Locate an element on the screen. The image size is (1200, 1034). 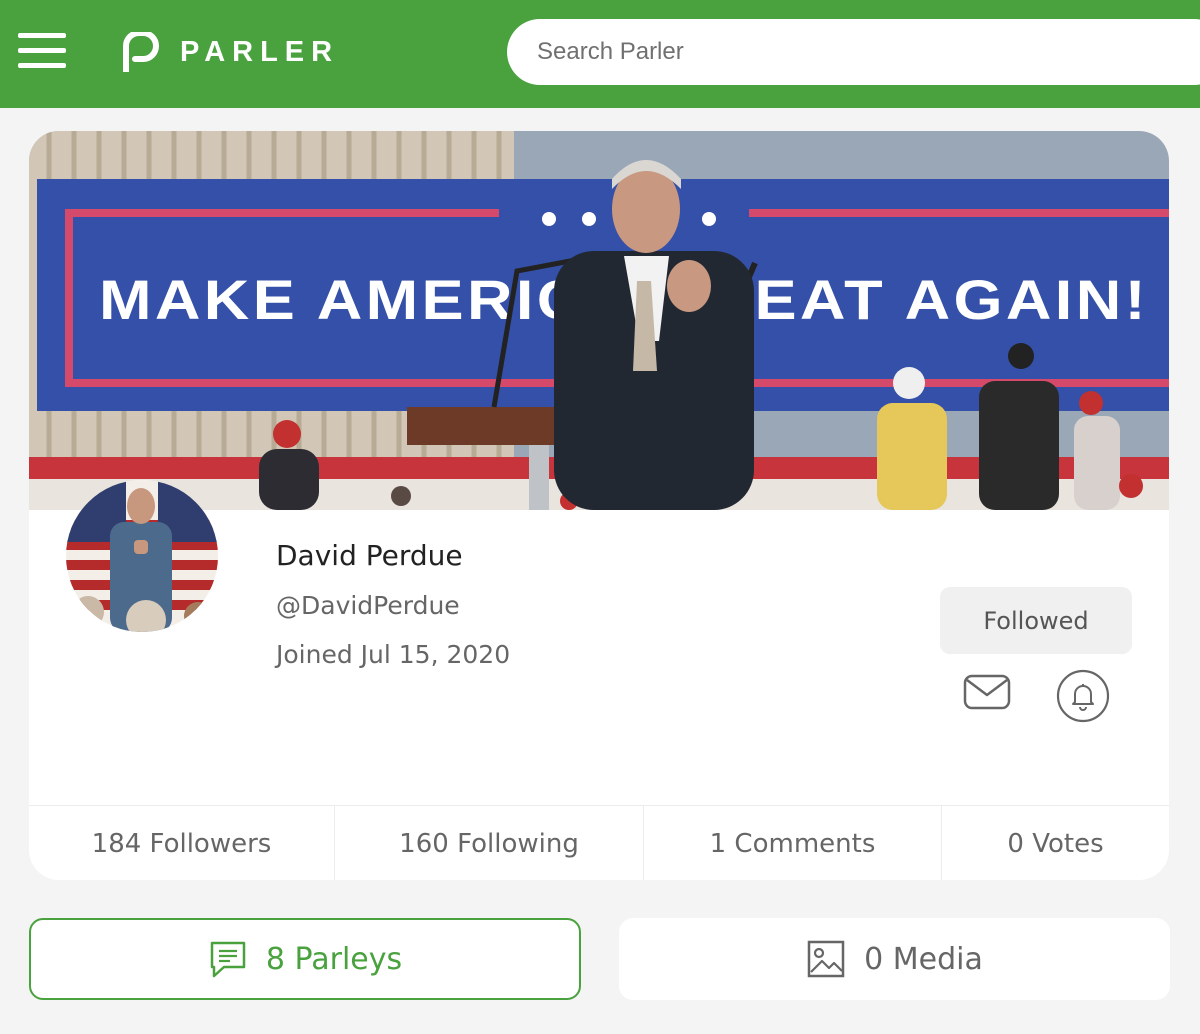
hamburger-menu-icon is located at coordinates (43, 52).